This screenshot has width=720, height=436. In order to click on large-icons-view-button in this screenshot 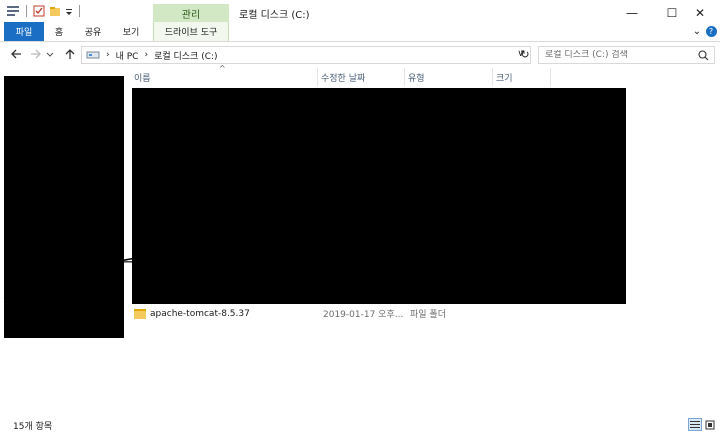, I will do `click(710, 424)`.